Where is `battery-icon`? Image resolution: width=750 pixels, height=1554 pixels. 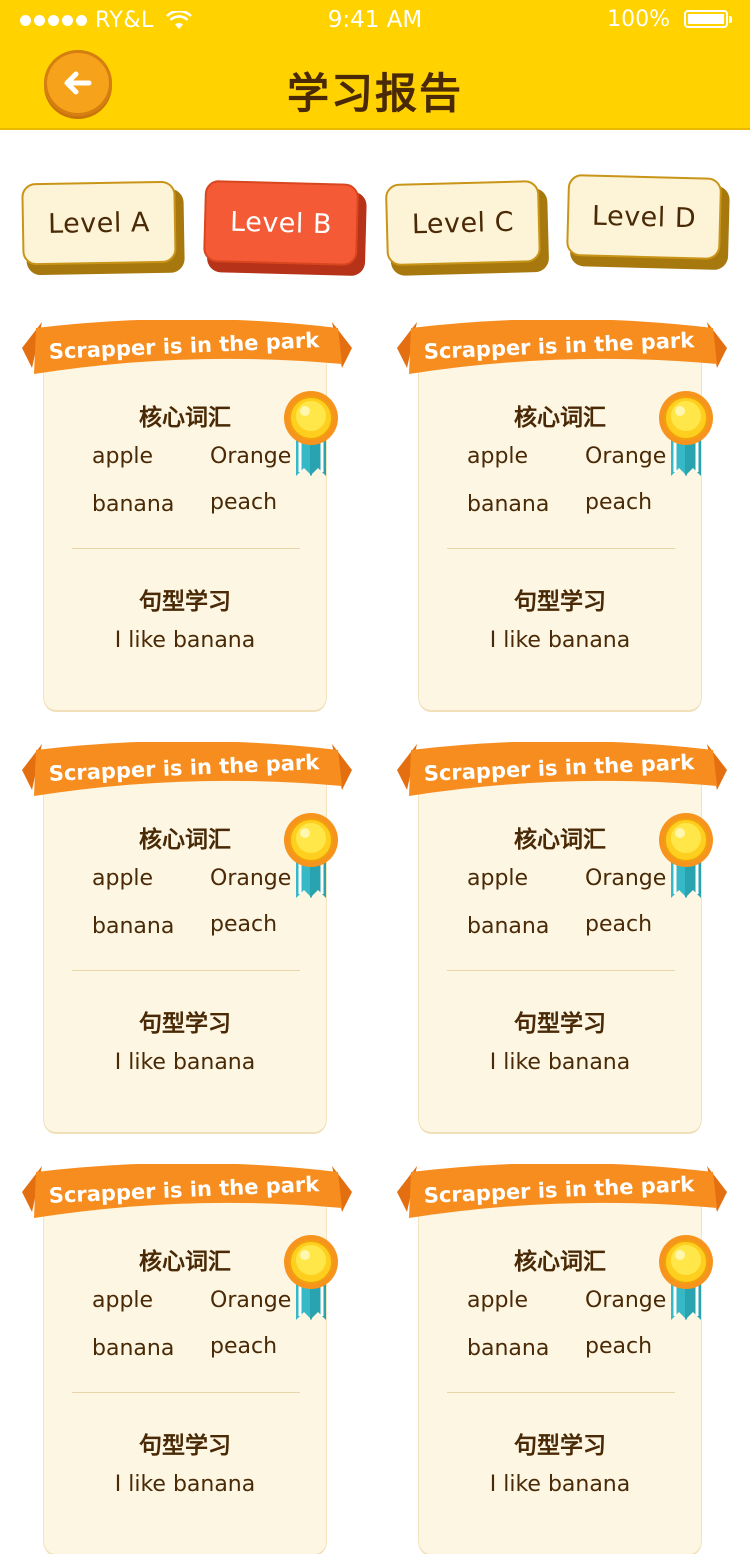 battery-icon is located at coordinates (708, 19).